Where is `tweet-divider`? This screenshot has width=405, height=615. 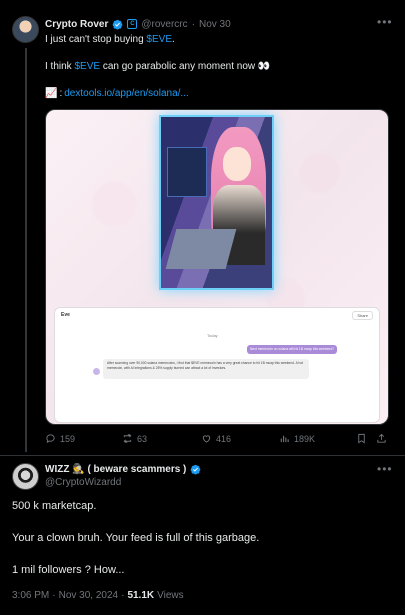
tweet-divider is located at coordinates (202, 455).